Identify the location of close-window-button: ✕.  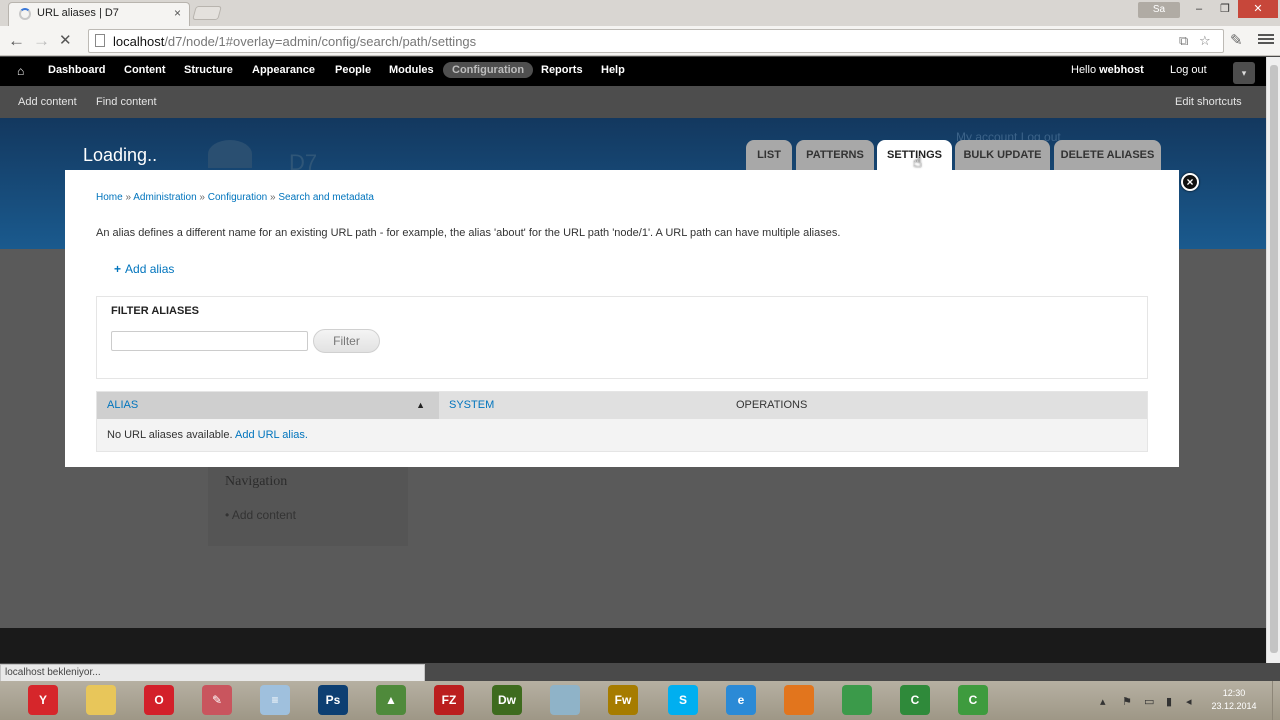
(1258, 9).